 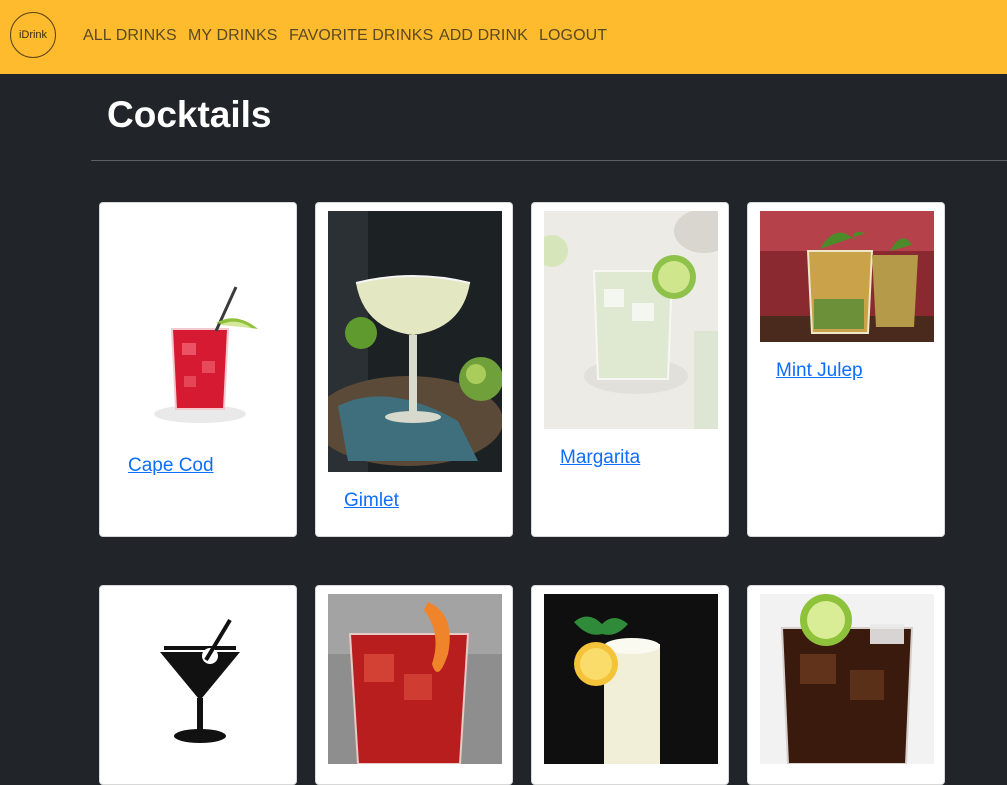 I want to click on drink-image-martini, so click(x=199, y=679).